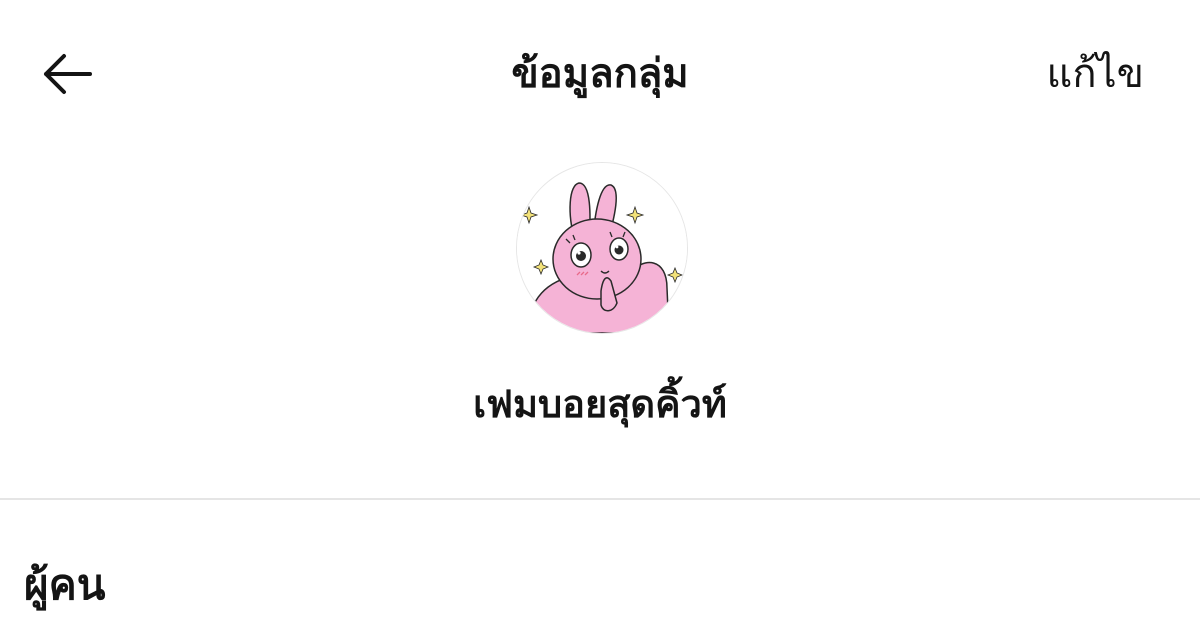  I want to click on group-name: เฟมบอยสุดคิ้วท์, so click(600, 404).